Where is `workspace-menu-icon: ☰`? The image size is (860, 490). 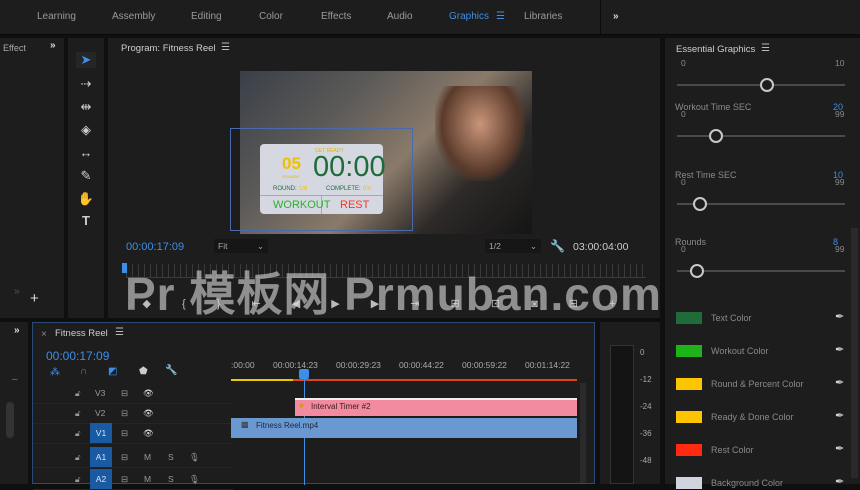
workspace-menu-icon: ☰ is located at coordinates (500, 16).